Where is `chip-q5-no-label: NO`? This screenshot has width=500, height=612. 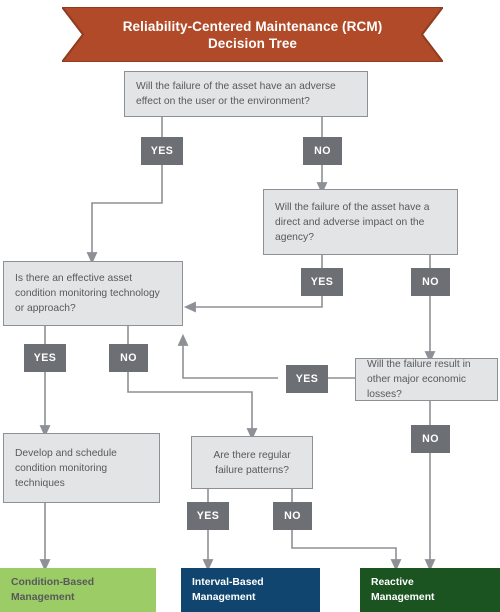
chip-q5-no-label: NO is located at coordinates (292, 516).